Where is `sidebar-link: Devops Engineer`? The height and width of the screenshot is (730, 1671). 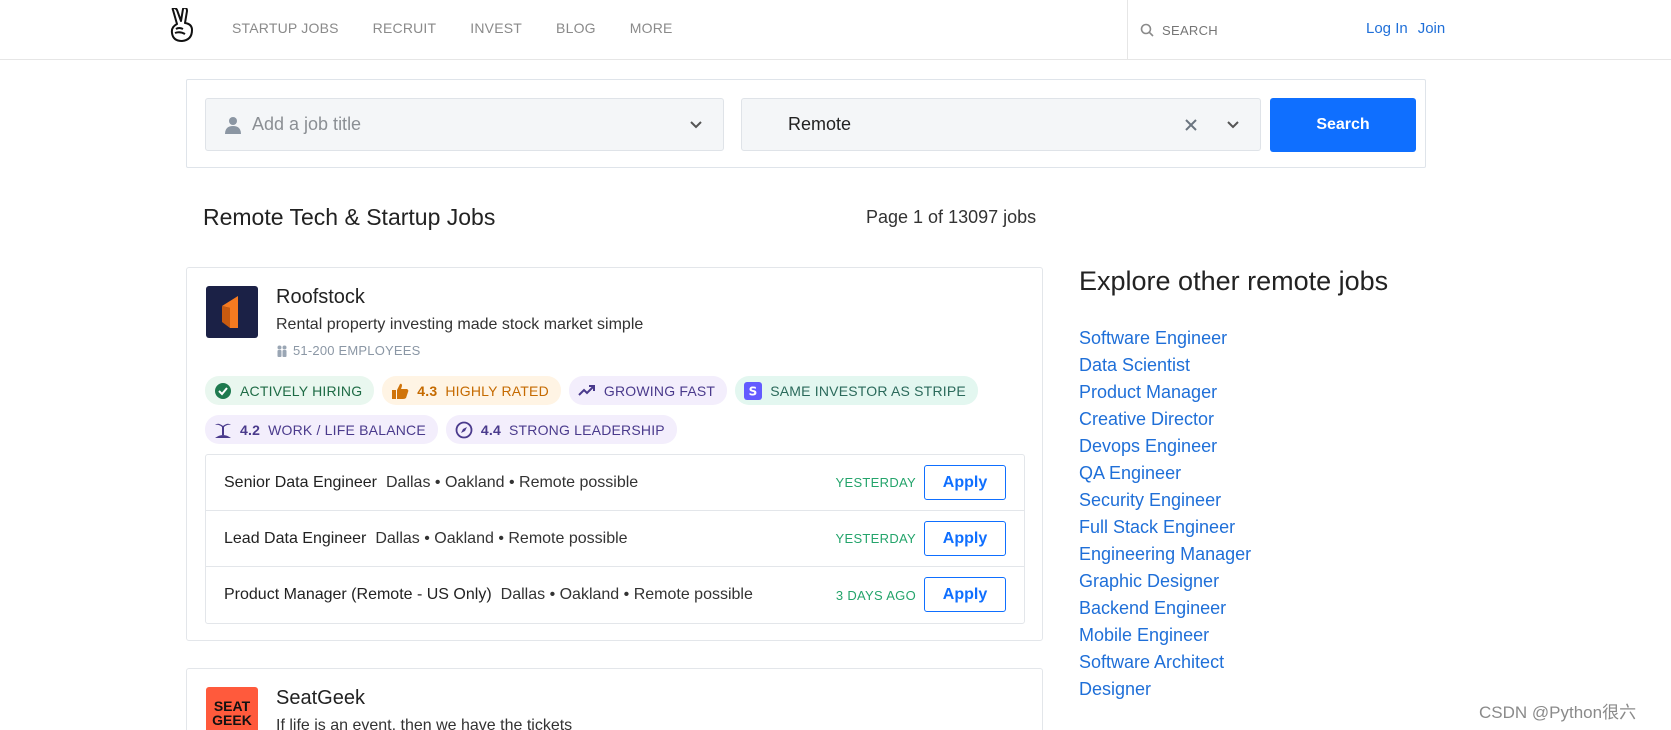
sidebar-link: Devops Engineer is located at coordinates (1148, 446).